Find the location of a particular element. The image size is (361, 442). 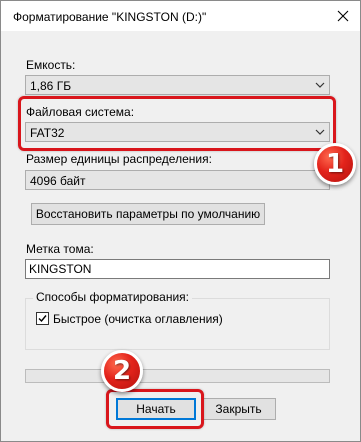

close-icon is located at coordinates (343, 16).